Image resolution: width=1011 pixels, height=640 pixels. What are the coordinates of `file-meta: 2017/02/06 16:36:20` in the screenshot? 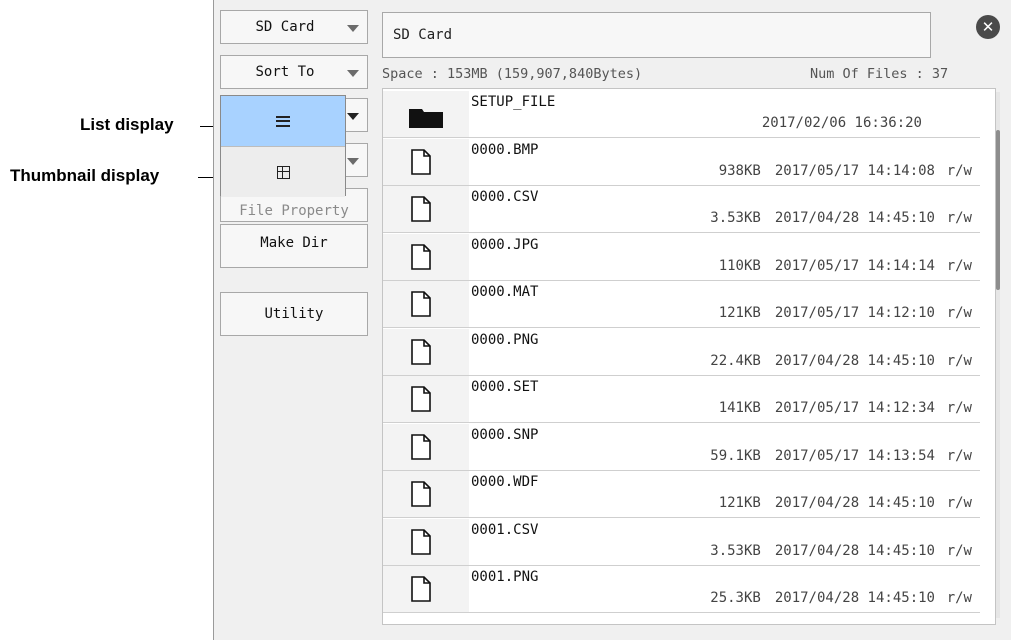 It's located at (835, 123).